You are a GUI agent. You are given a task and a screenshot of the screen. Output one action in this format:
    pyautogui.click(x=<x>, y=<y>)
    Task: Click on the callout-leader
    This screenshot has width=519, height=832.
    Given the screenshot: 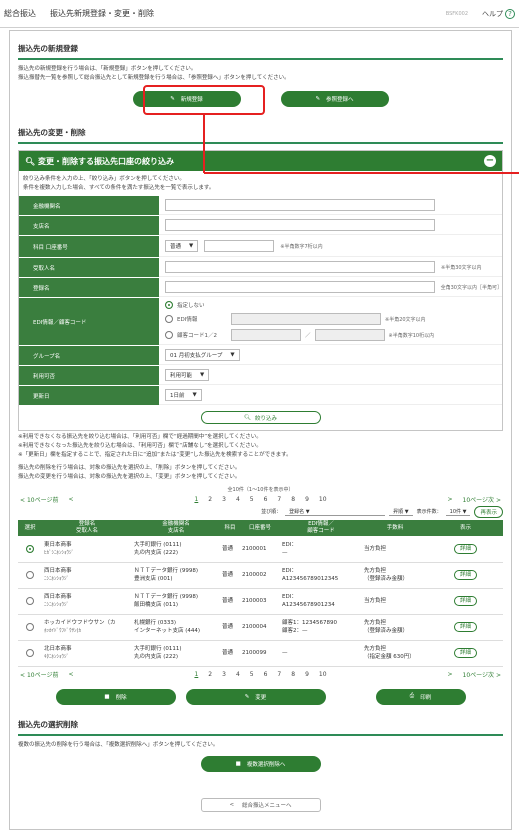 What is the action you would take?
    pyautogui.click(x=361, y=144)
    